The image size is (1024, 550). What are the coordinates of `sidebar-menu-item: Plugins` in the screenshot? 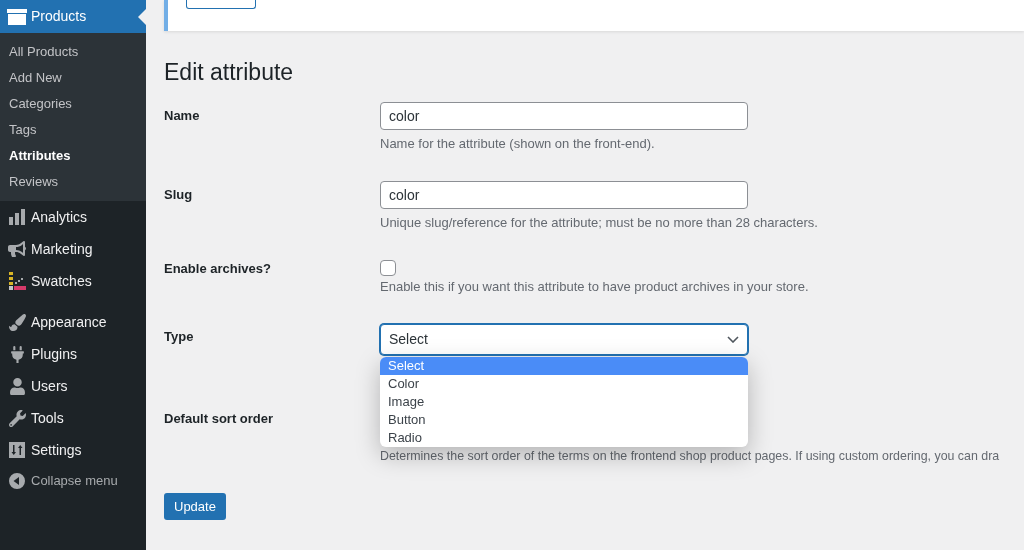 It's located at (73, 354).